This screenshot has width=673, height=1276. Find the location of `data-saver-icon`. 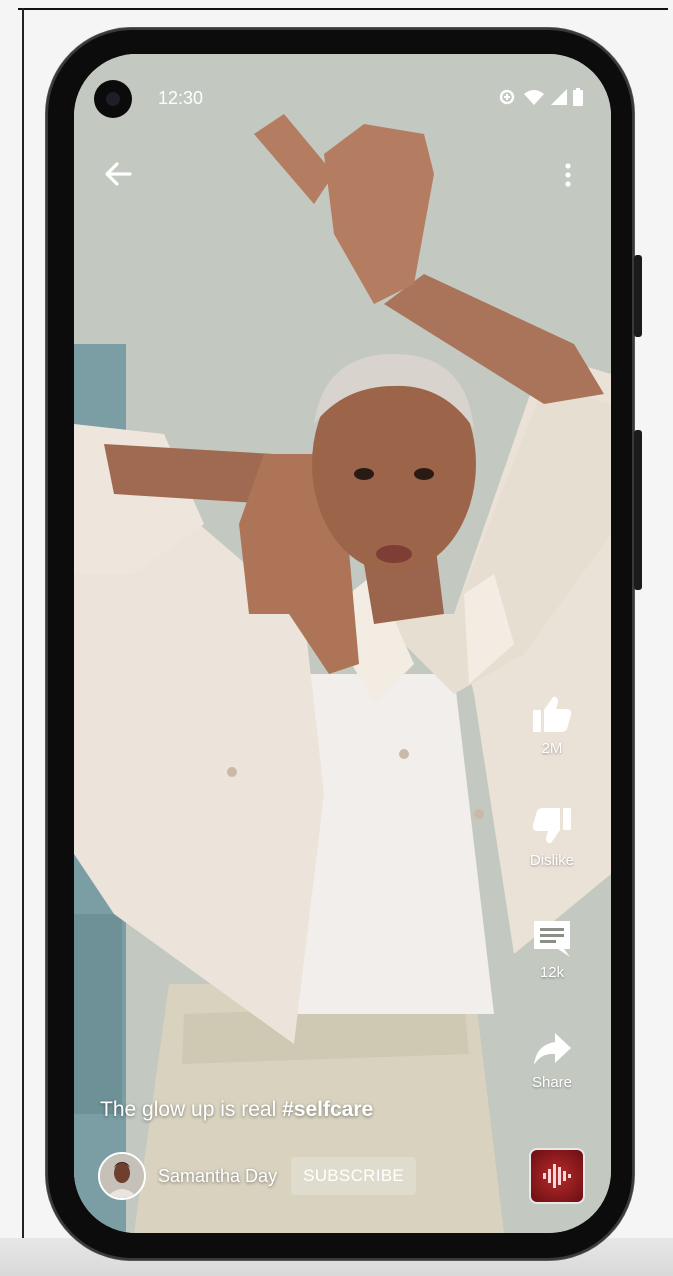

data-saver-icon is located at coordinates (507, 97).